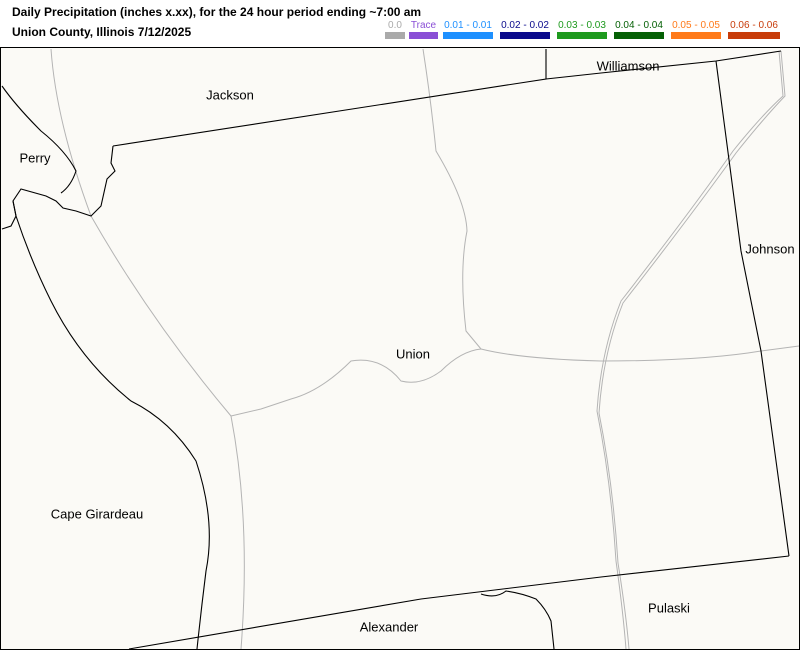 The image size is (800, 651). I want to click on county-label-pulaski: Pulaski, so click(669, 608).